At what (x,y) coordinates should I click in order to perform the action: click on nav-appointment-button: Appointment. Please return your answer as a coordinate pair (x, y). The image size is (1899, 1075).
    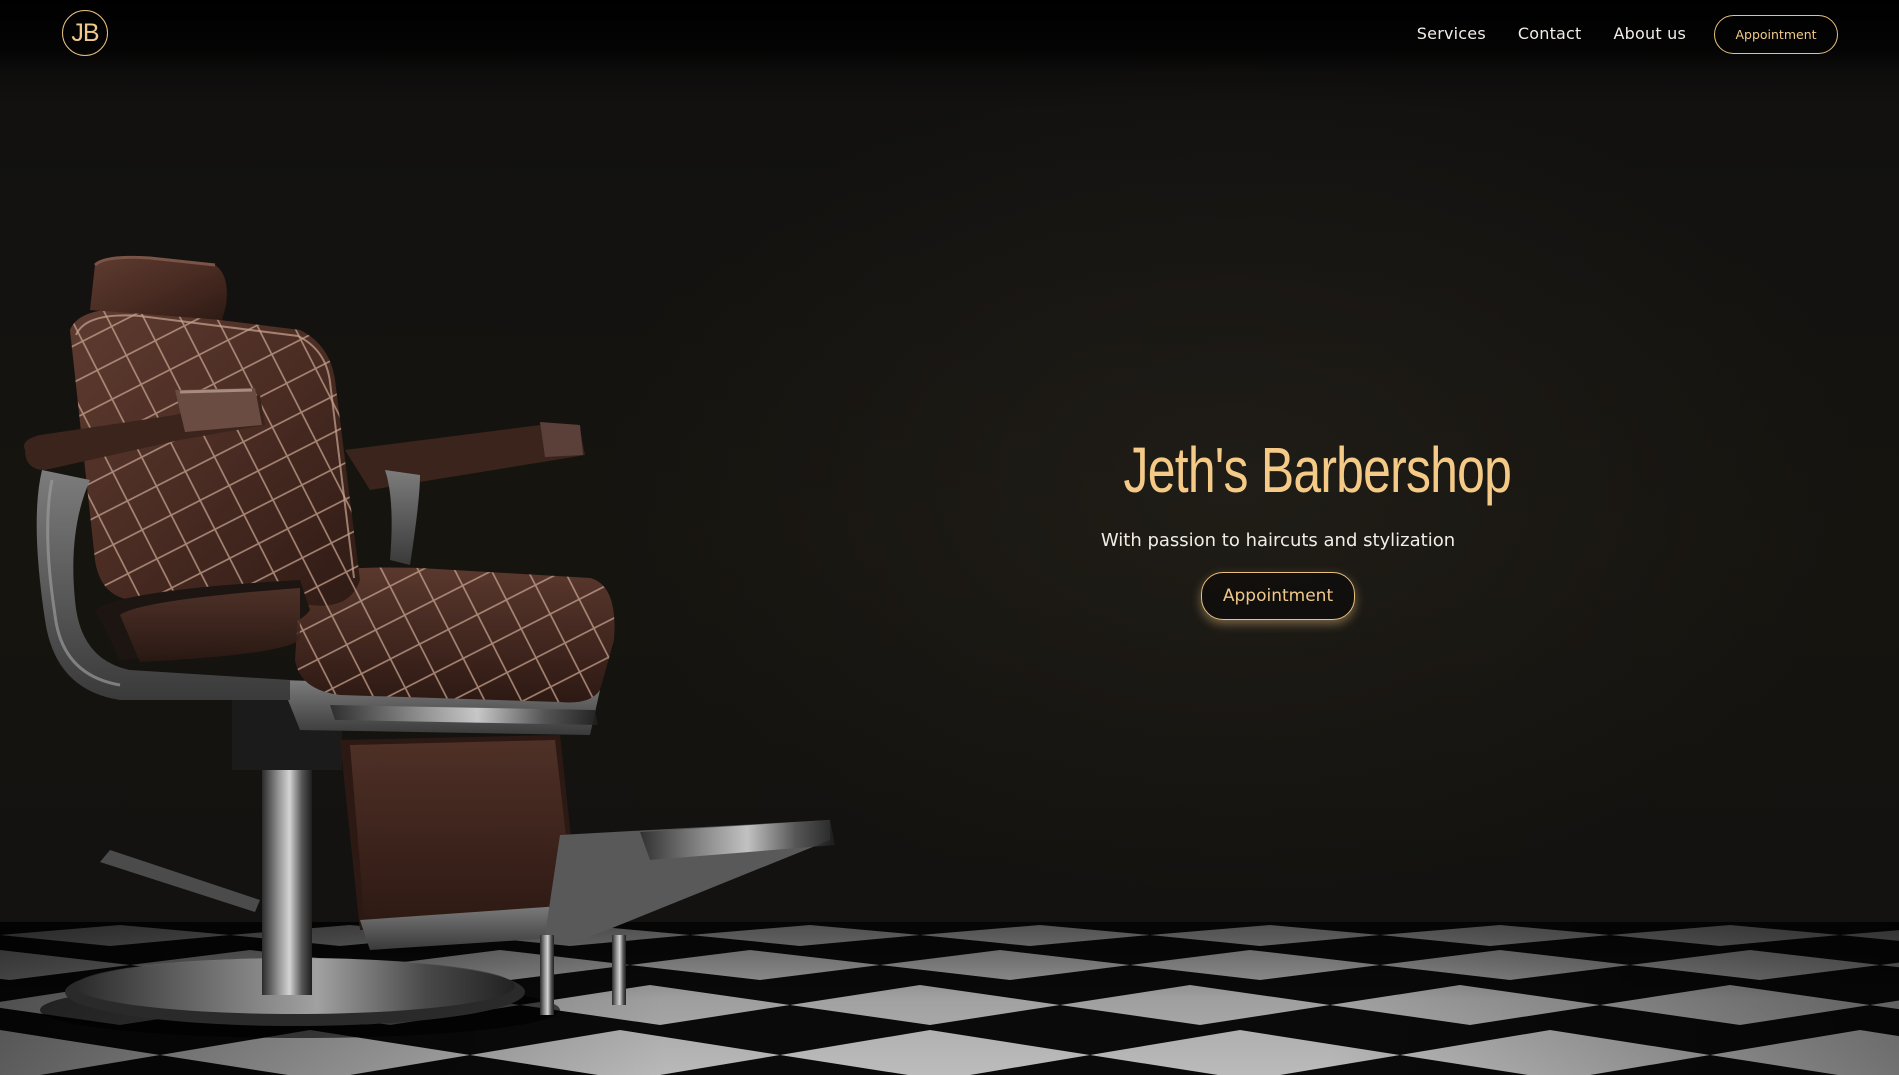
    Looking at the image, I should click on (1776, 34).